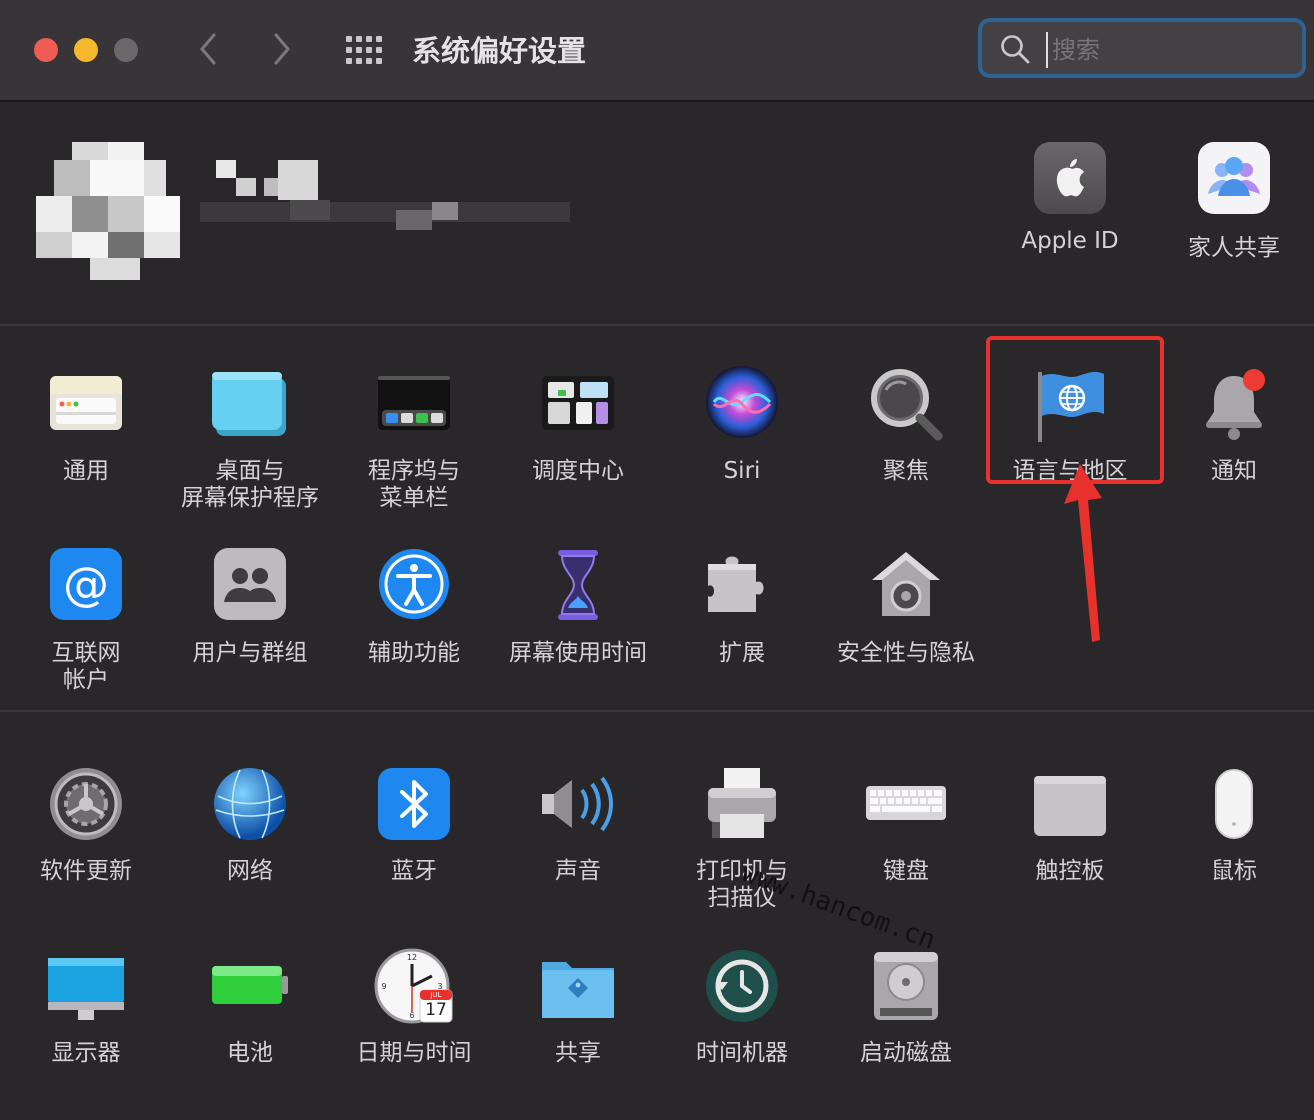  I want to click on svg-text: 6, so click(411, 1015).